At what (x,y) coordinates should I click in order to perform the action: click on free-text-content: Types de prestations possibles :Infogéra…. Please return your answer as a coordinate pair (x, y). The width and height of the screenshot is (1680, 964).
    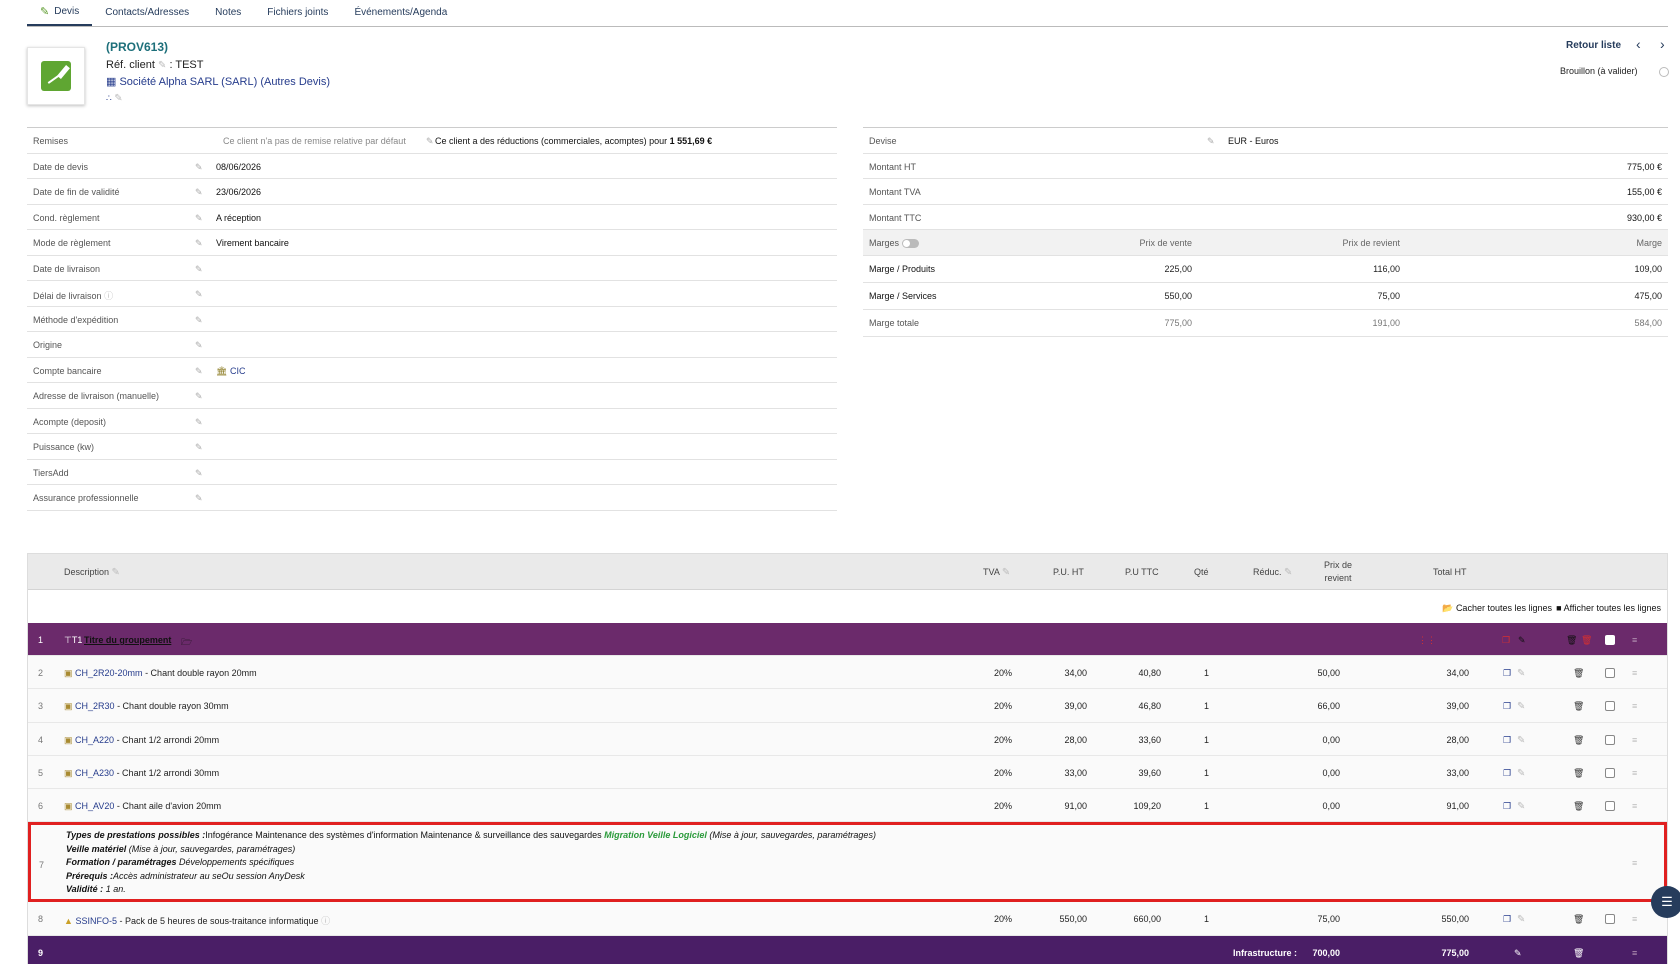
    Looking at the image, I should click on (471, 862).